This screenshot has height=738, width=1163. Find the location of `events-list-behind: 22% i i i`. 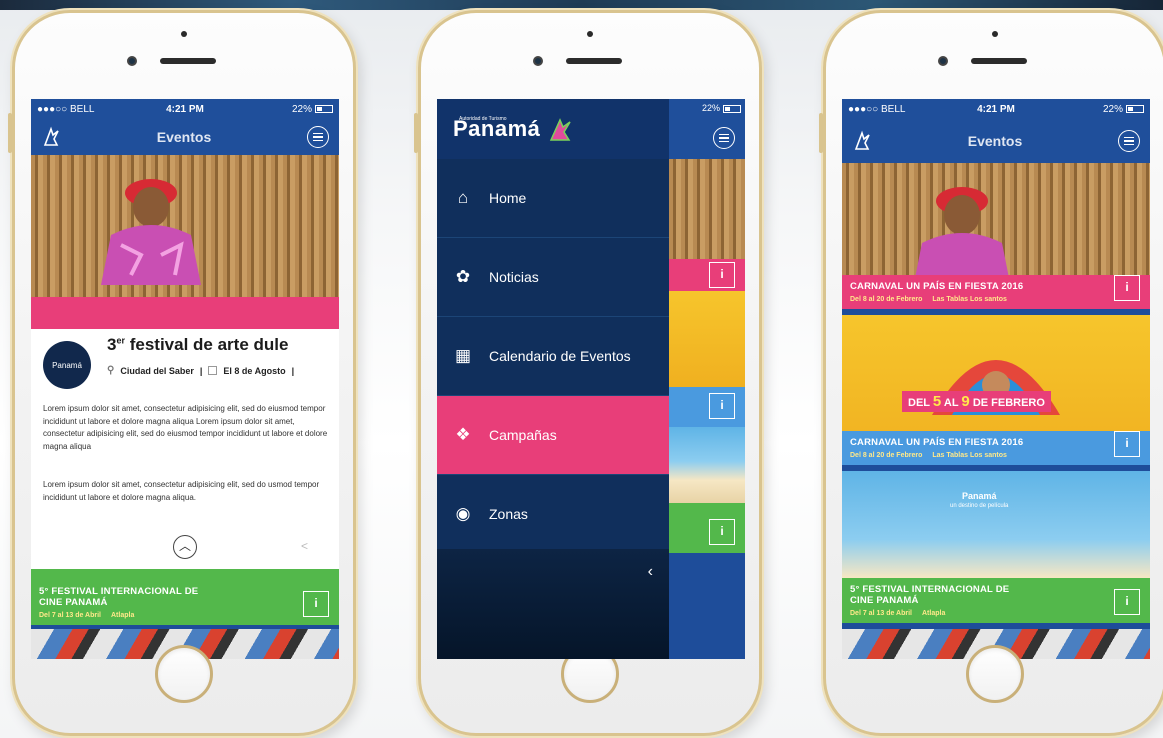

events-list-behind: 22% i i i is located at coordinates (707, 379).